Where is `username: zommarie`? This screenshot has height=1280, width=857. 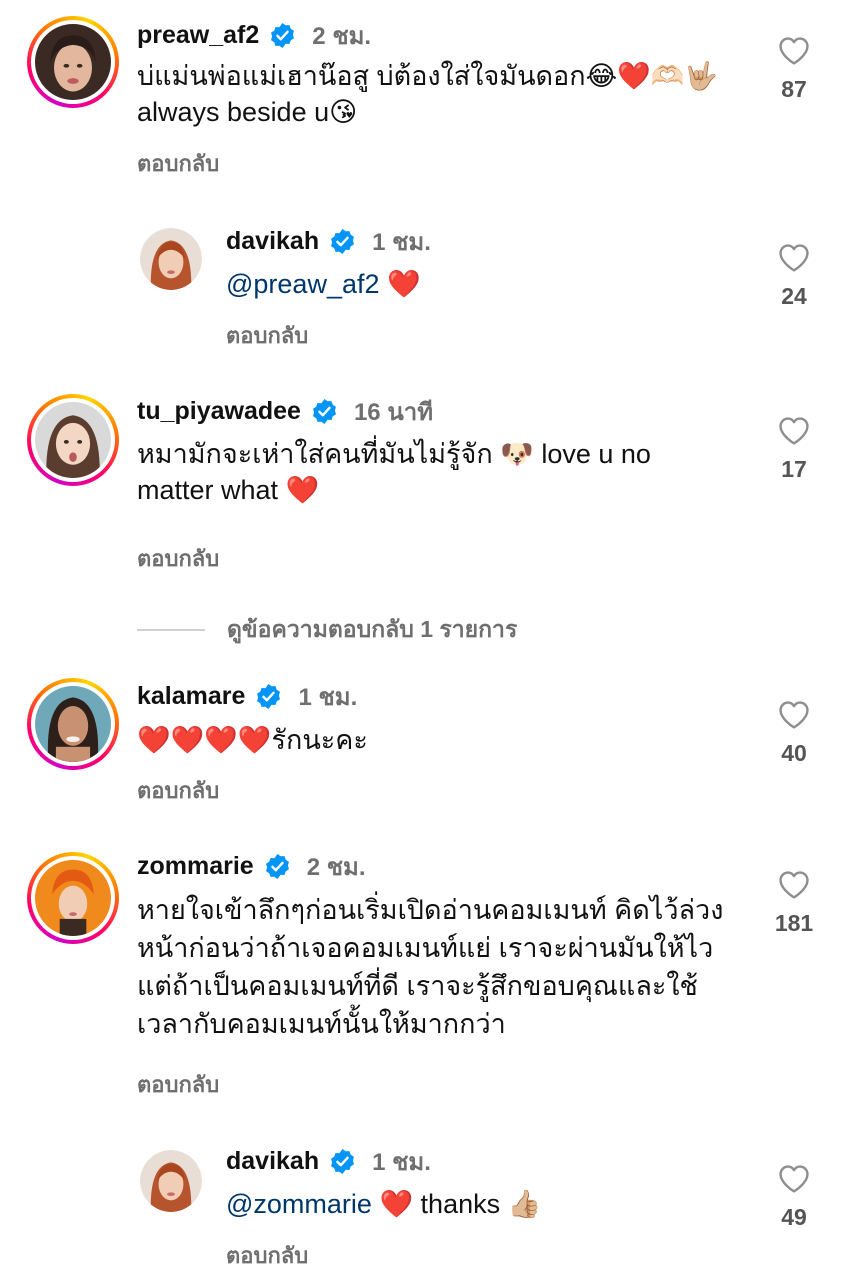 username: zommarie is located at coordinates (195, 866).